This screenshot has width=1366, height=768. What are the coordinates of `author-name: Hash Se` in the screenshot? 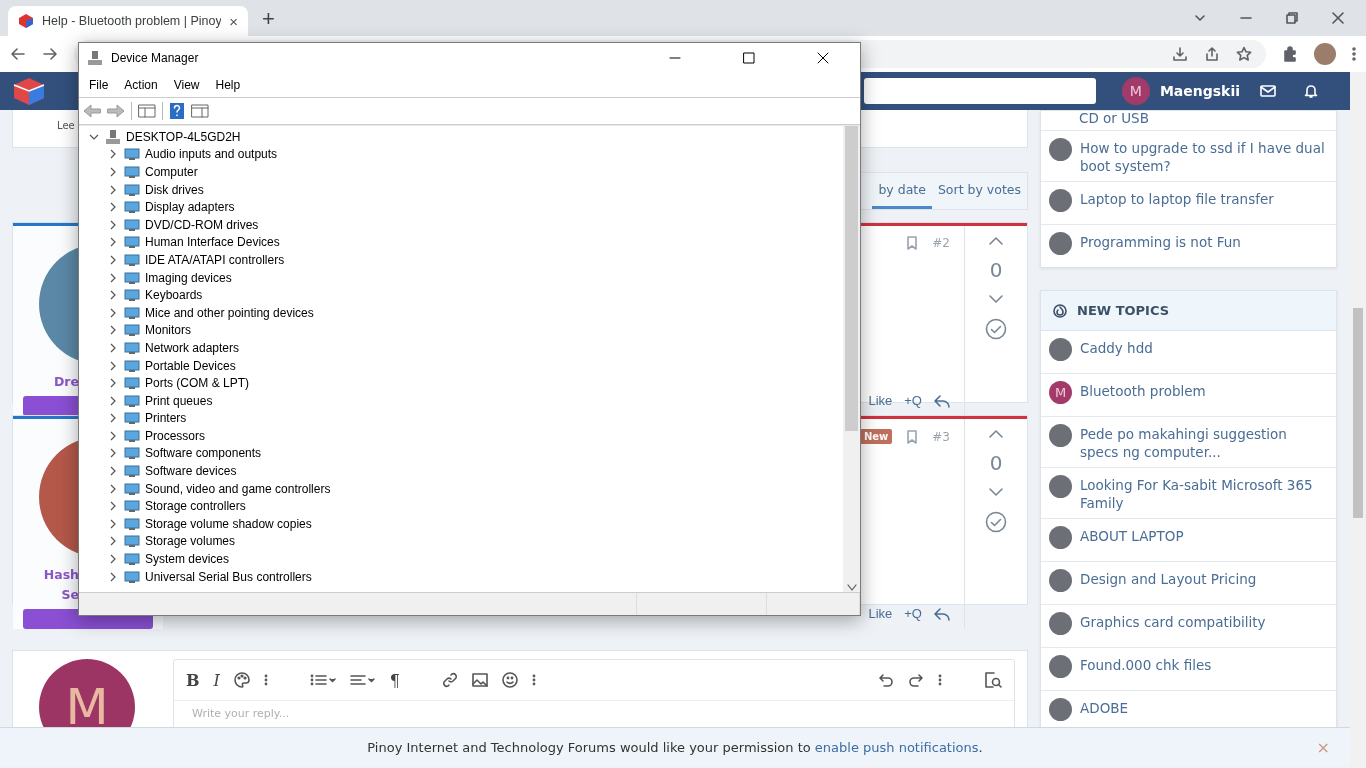 It's located at (53, 585).